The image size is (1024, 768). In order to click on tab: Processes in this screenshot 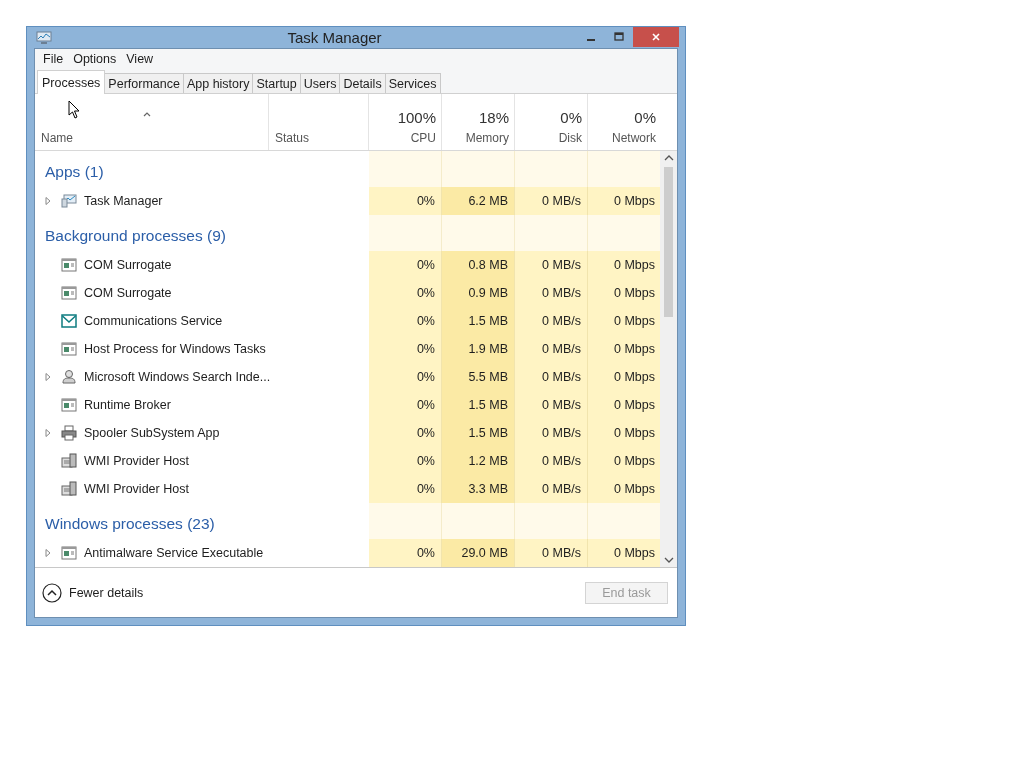, I will do `click(71, 82)`.